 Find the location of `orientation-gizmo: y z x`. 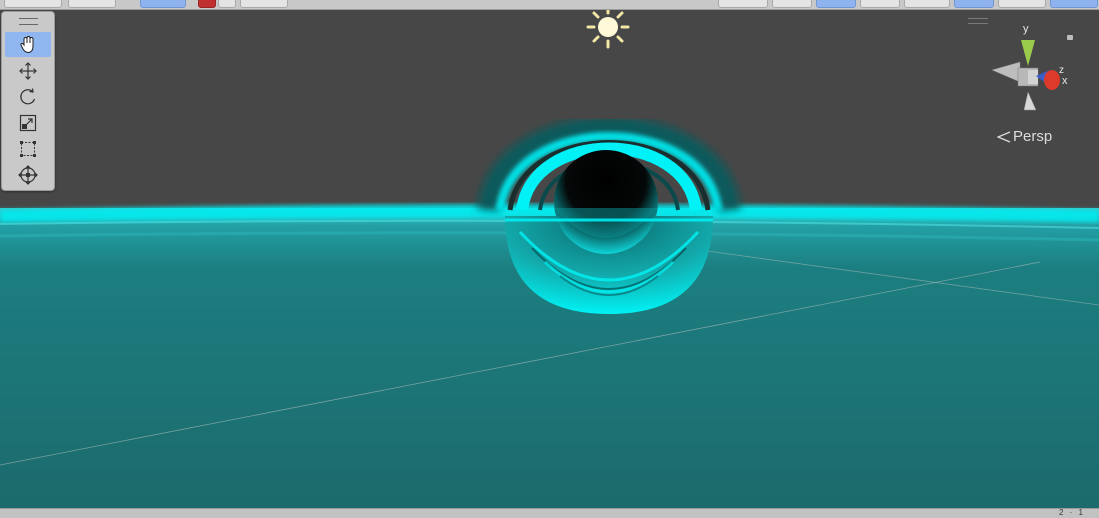

orientation-gizmo: y z x is located at coordinates (1035, 68).